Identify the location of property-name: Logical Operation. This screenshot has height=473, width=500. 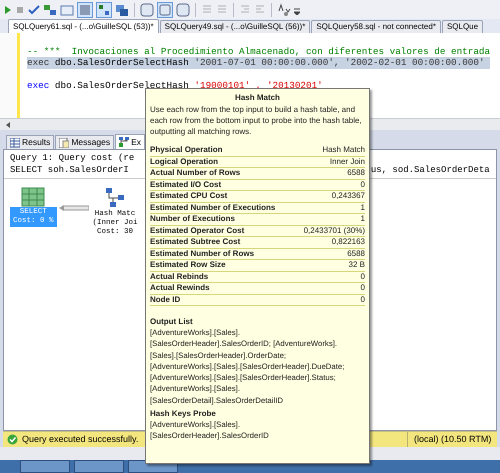
(184, 161).